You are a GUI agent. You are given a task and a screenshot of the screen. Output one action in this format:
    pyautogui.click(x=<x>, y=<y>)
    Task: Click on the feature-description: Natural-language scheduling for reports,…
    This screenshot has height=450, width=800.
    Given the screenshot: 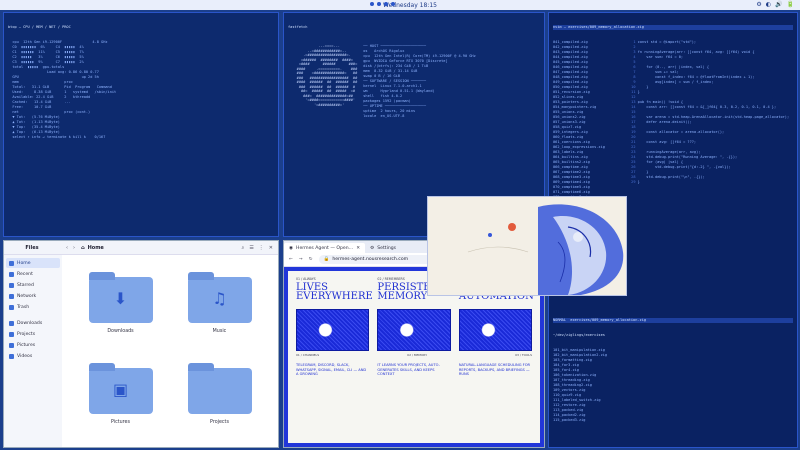 What is the action you would take?
    pyautogui.click(x=494, y=370)
    